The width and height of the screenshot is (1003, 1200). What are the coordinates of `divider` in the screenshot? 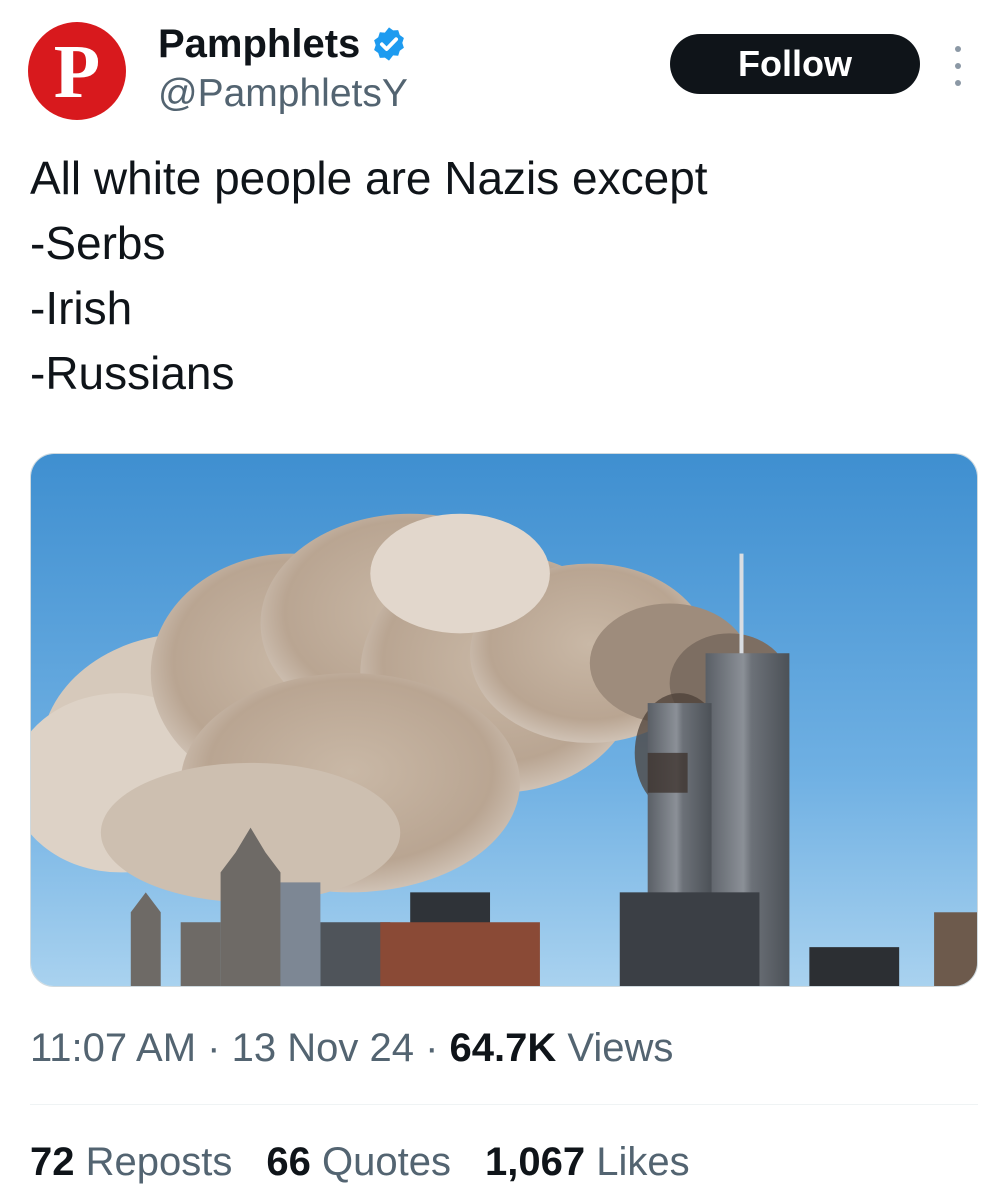 It's located at (504, 1104).